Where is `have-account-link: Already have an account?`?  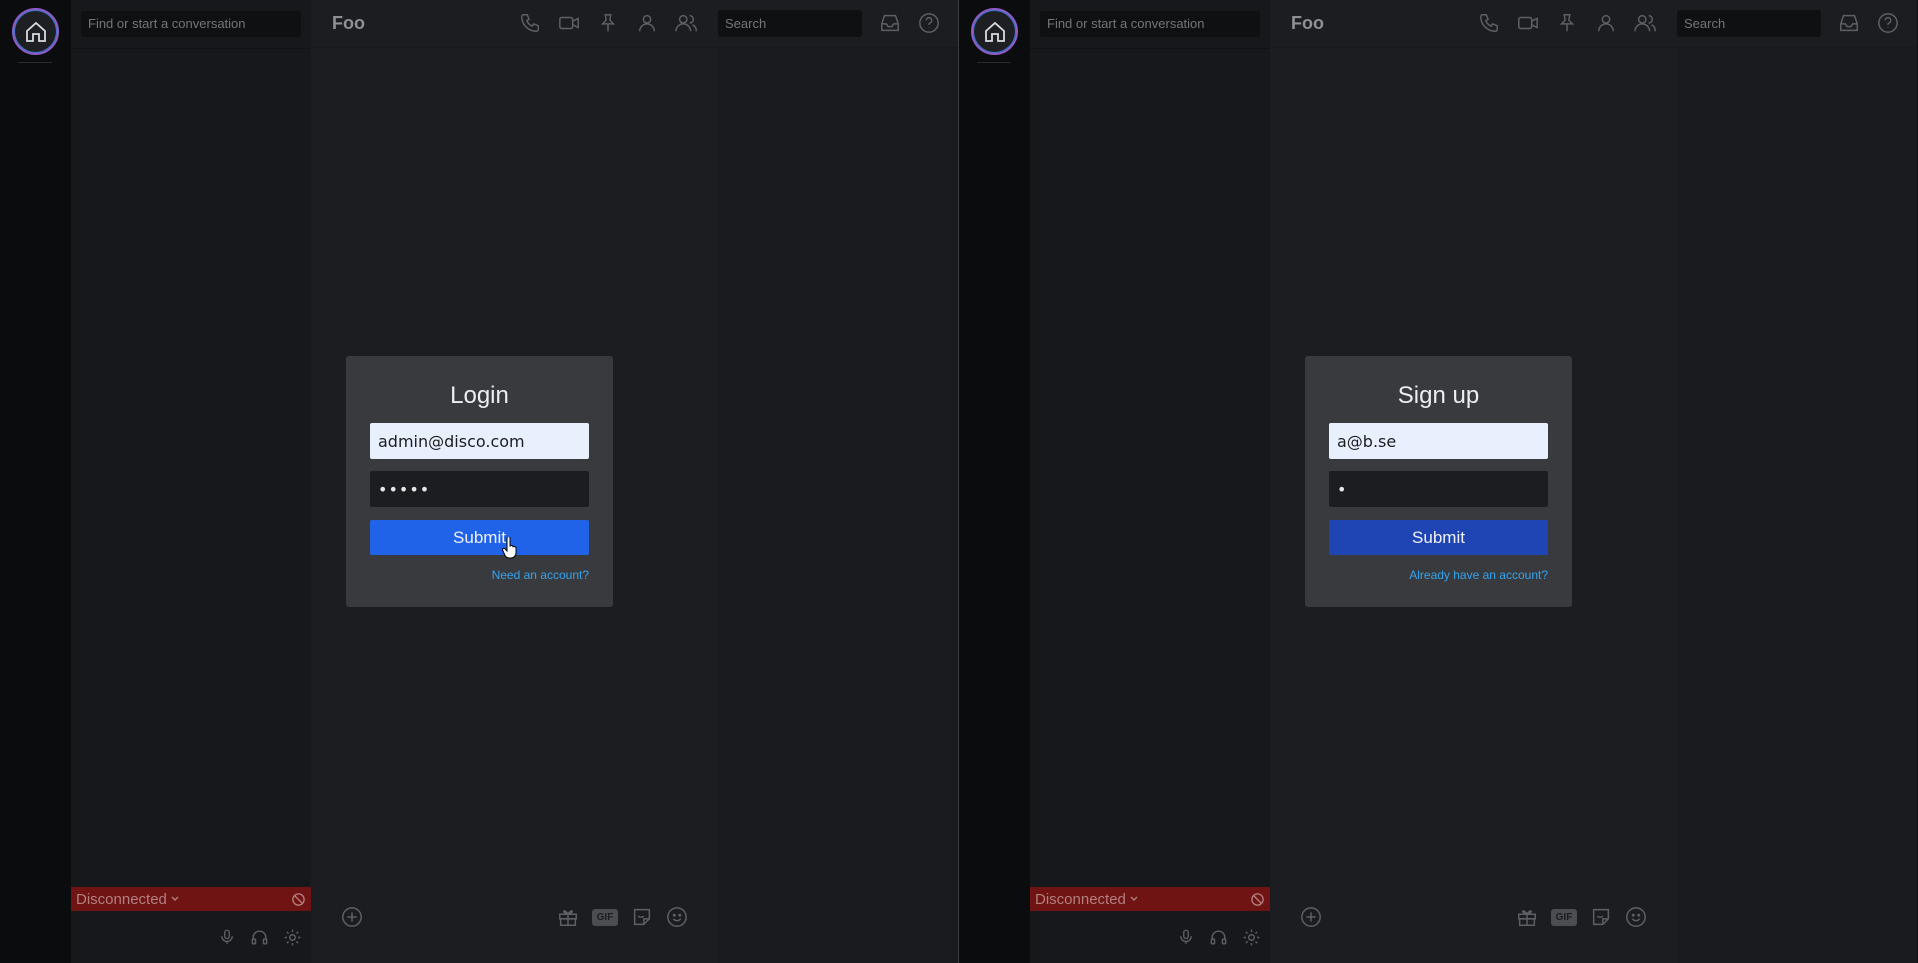 have-account-link: Already have an account? is located at coordinates (1478, 575).